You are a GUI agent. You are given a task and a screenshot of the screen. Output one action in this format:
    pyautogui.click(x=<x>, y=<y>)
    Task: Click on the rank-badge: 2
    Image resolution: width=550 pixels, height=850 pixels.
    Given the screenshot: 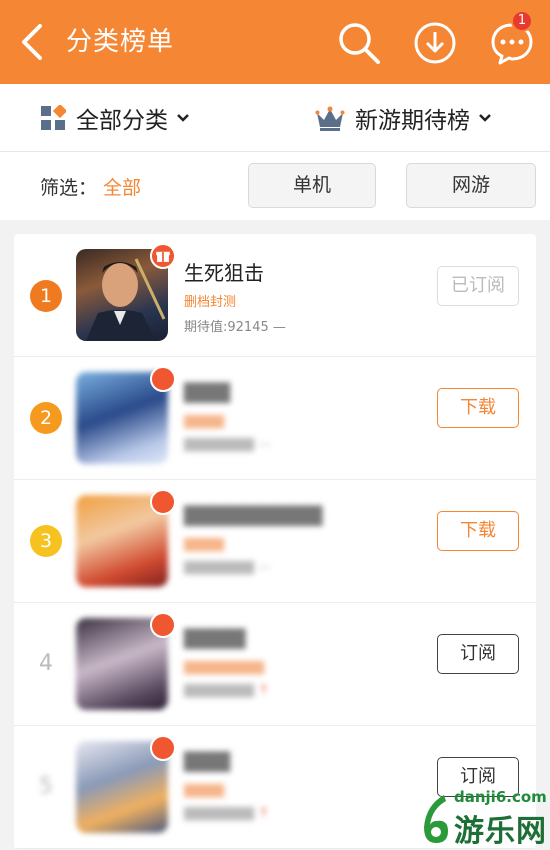 What is the action you would take?
    pyautogui.click(x=46, y=418)
    